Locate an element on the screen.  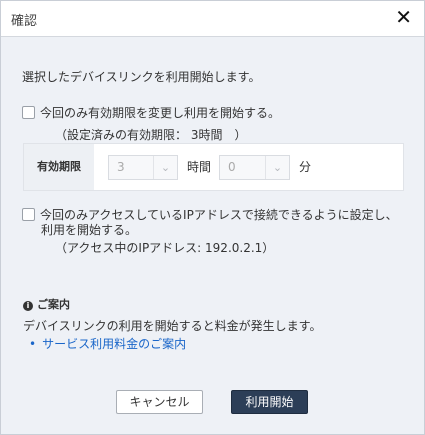
ip-checkbox is located at coordinates (28, 214).